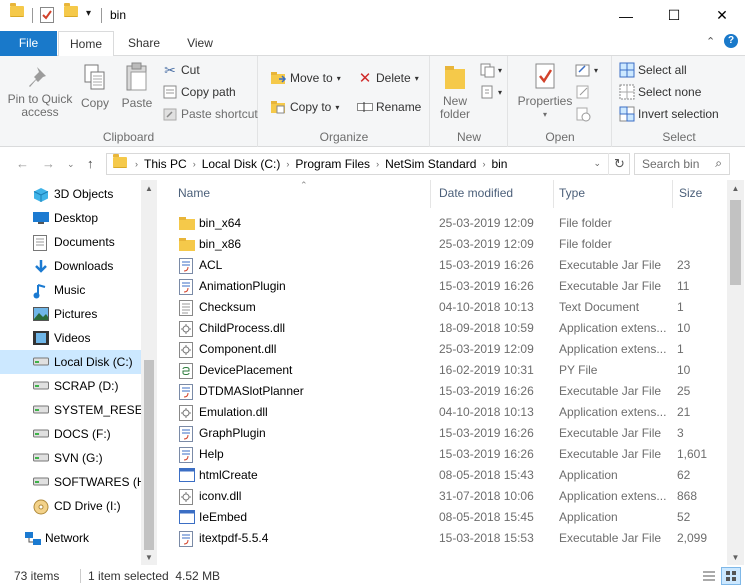  I want to click on properties-quick-access-icon, so click(47, 15).